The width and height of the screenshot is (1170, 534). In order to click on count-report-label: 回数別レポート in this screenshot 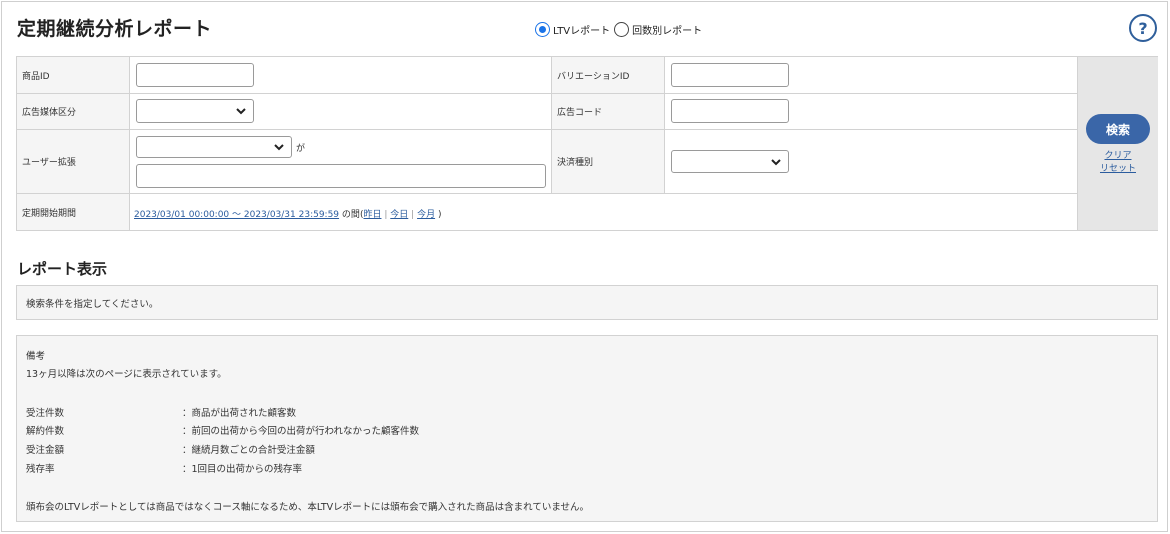, I will do `click(667, 29)`.